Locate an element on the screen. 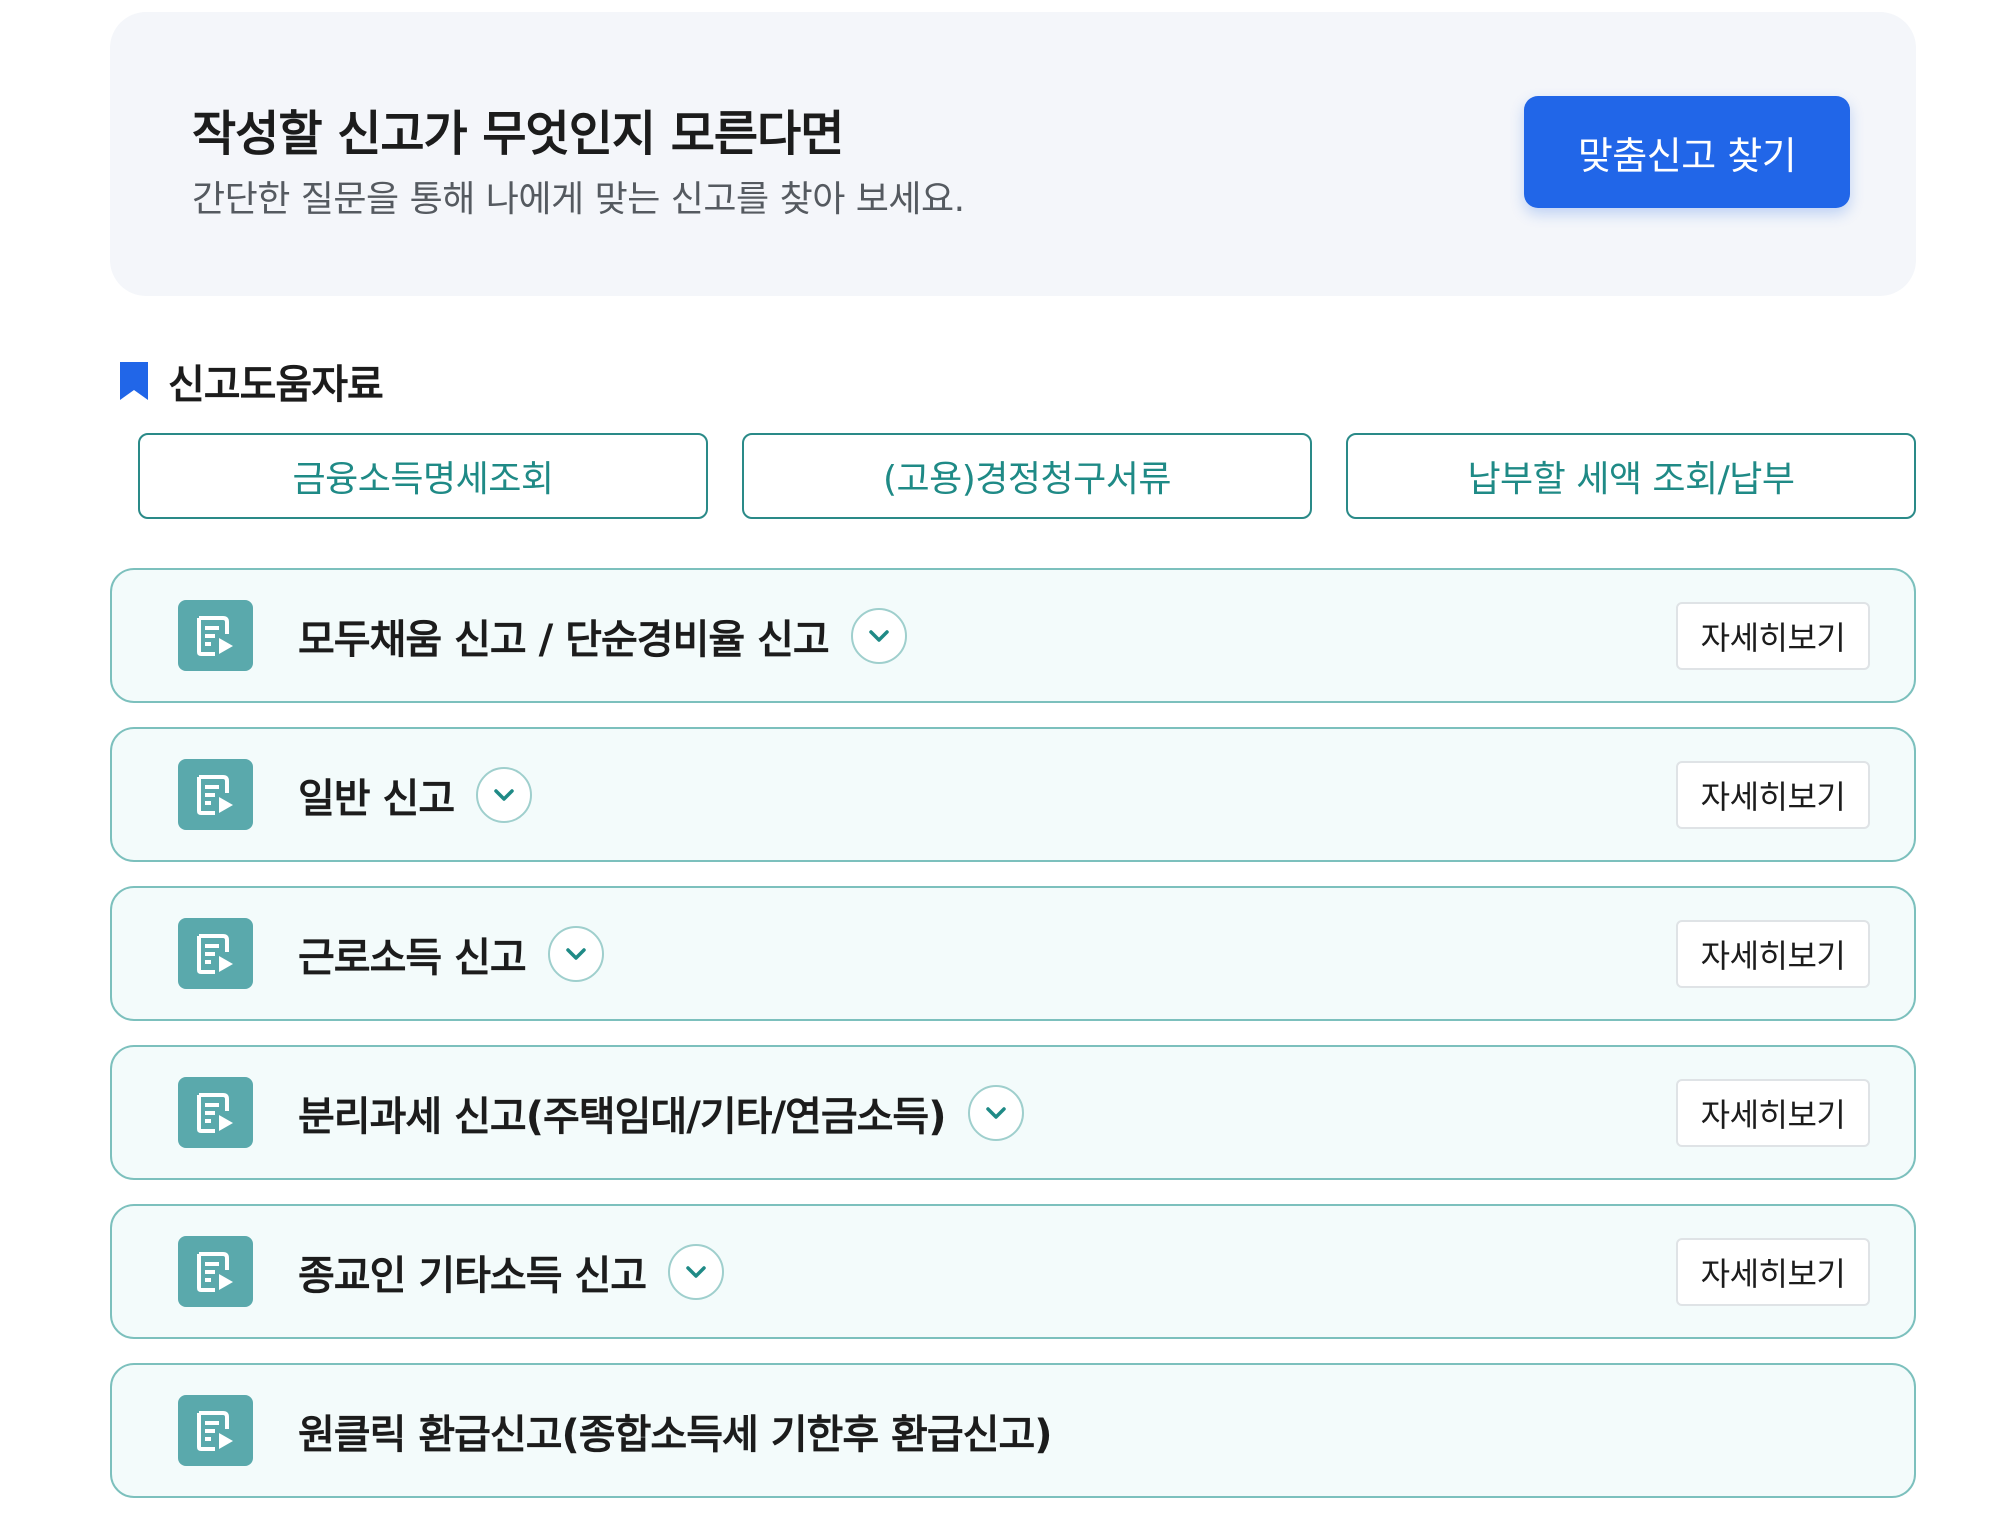 This screenshot has width=2016, height=1523. report-card-one-click-refund: 원클릭 환급신고(종합소득세 기한후 환급신고) is located at coordinates (1013, 1430).